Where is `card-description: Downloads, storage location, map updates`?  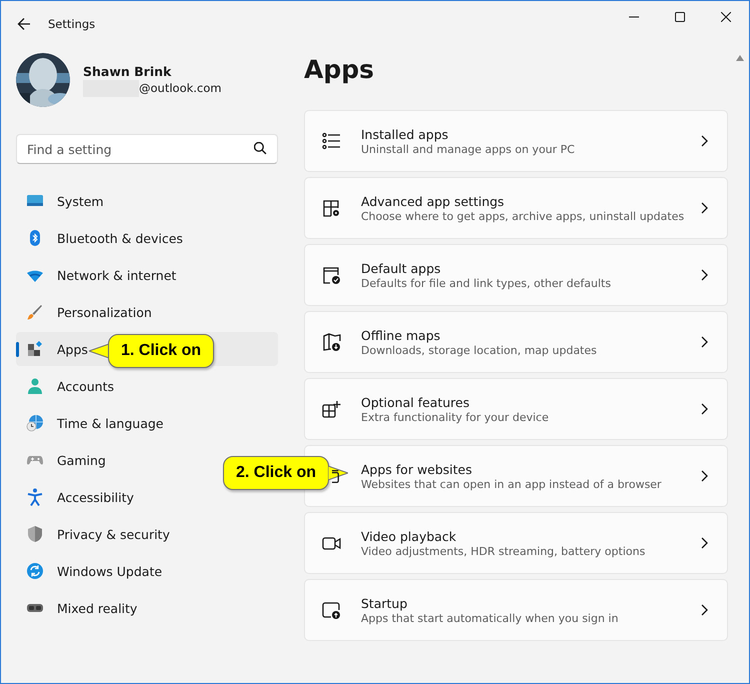 card-description: Downloads, storage location, map updates is located at coordinates (479, 350).